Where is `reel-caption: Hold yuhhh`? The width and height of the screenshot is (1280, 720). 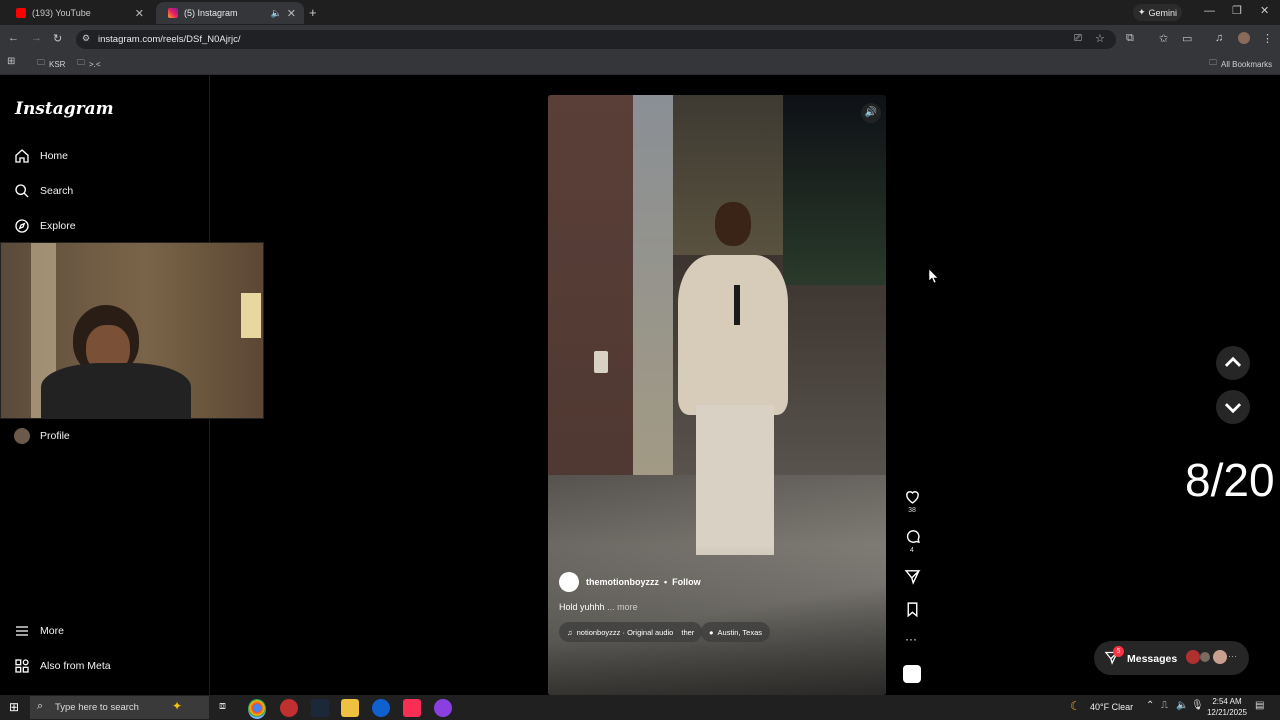
reel-caption: Hold yuhhh is located at coordinates (582, 607).